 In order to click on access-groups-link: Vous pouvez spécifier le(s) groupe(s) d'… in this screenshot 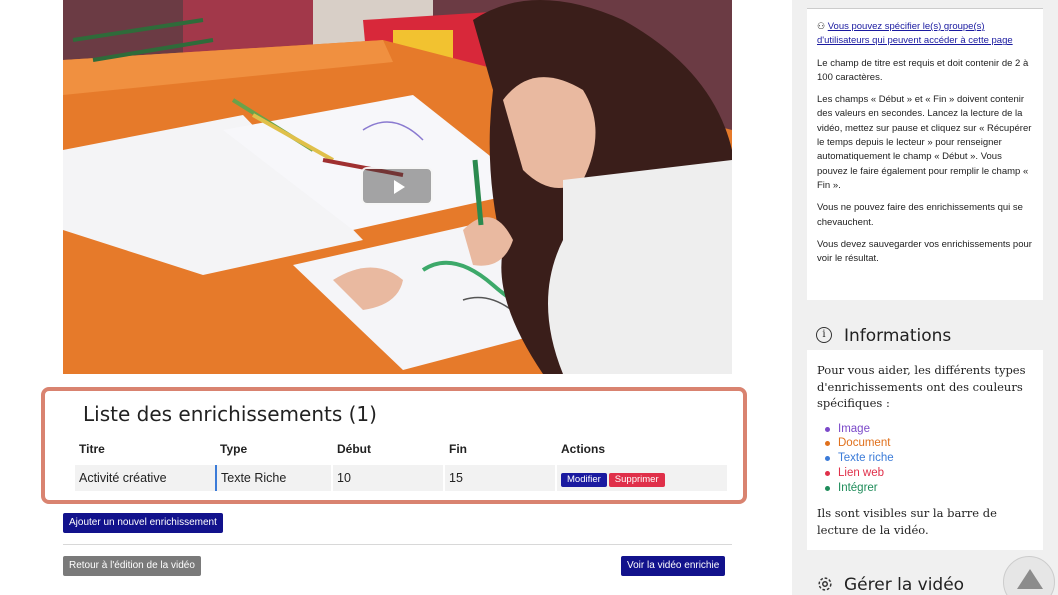, I will do `click(915, 33)`.